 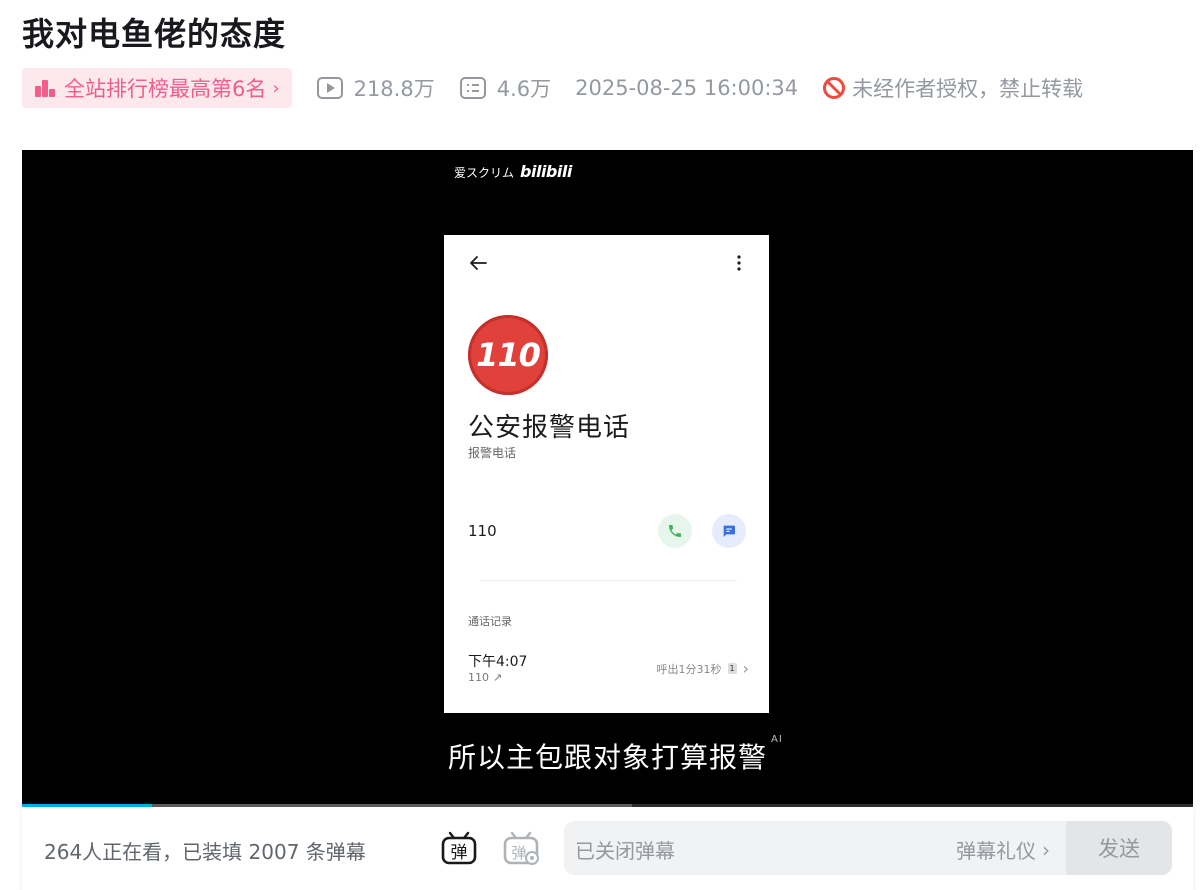 I want to click on danmaku-count-value: 4.6万, so click(x=524, y=89).